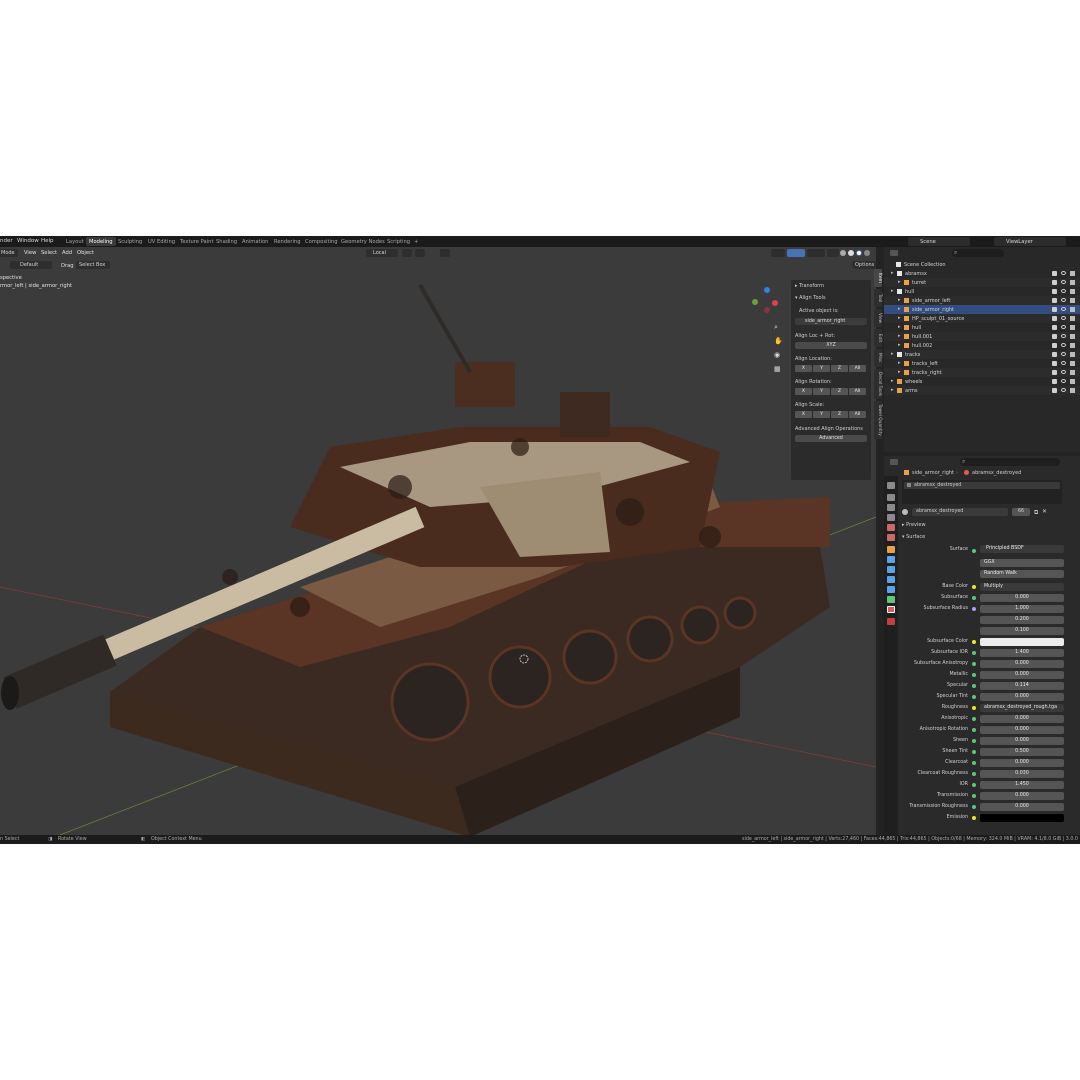  What do you see at coordinates (831, 345) in the screenshot?
I see `align-xyz-button: XYZ` at bounding box center [831, 345].